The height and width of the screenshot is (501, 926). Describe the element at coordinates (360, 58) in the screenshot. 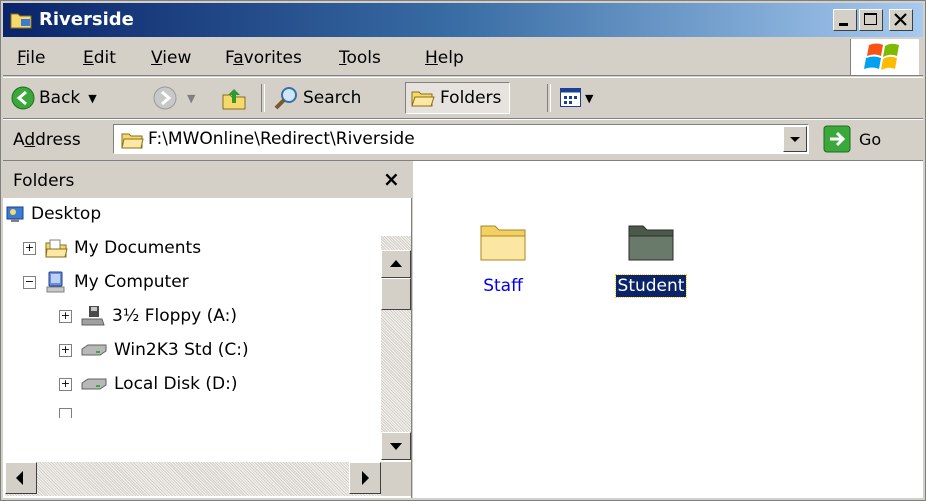

I see `menu-tools: Tools` at that location.